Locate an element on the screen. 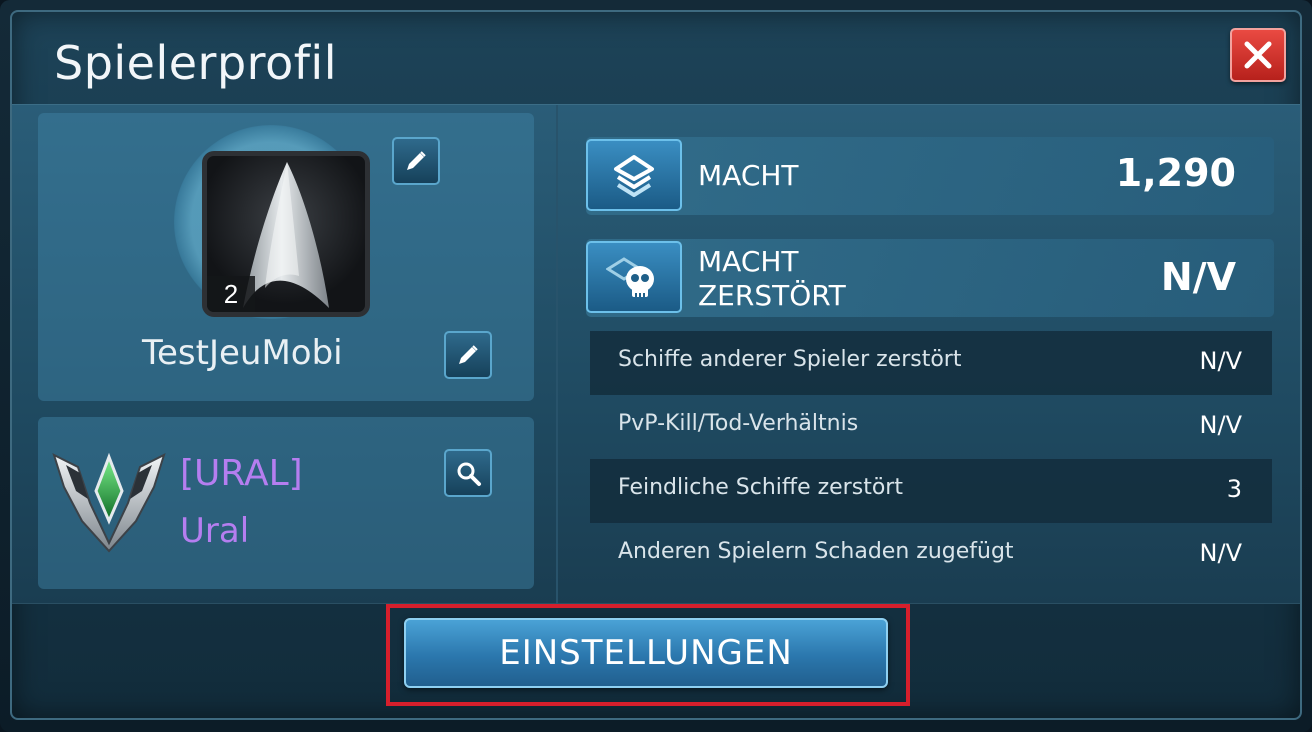 The image size is (1312, 732). detail-row: Anderen Spielern Schaden zugefügt N/V is located at coordinates (931, 555).